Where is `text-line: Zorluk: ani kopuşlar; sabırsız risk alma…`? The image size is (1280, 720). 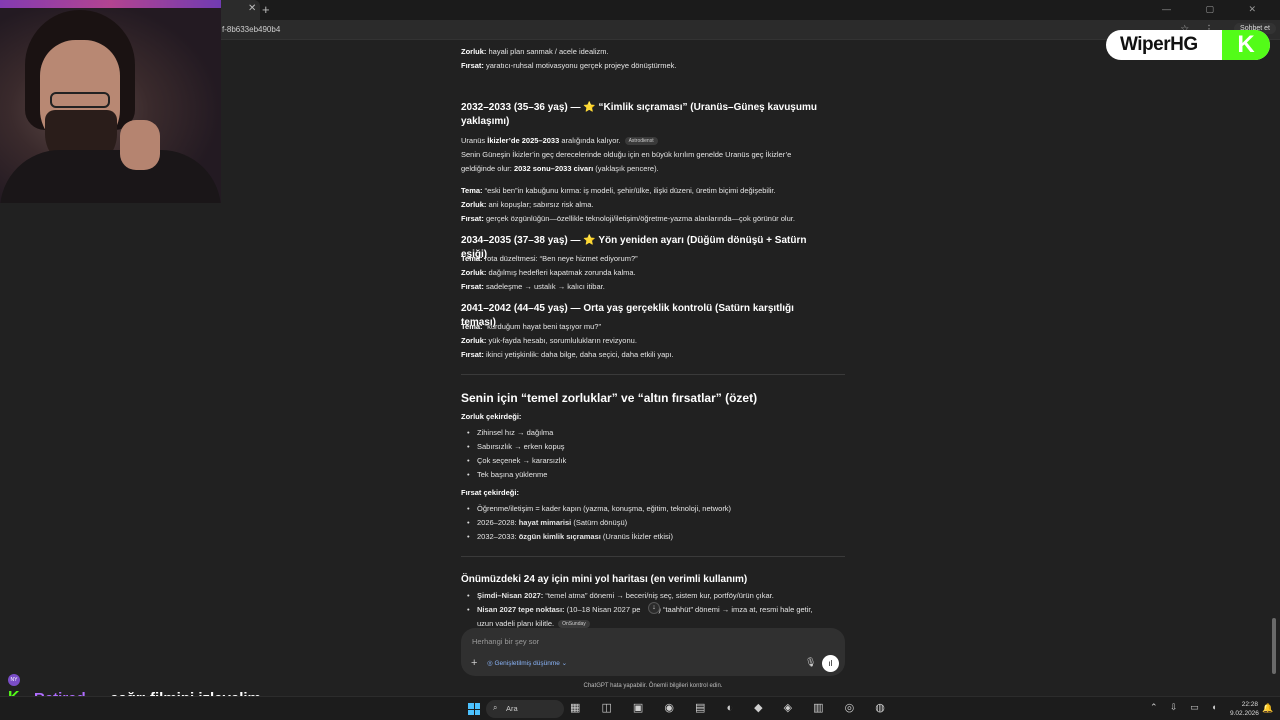 text-line: Zorluk: ani kopuşlar; sabırsız risk alma… is located at coordinates (527, 204).